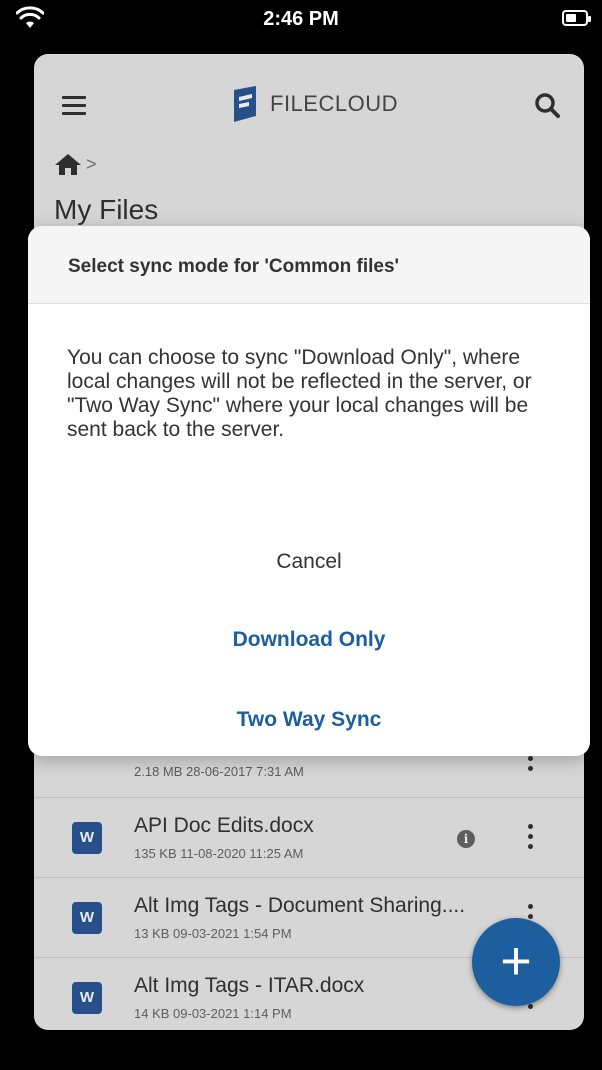  Describe the element at coordinates (576, 18) in the screenshot. I see `battery-icon` at that location.